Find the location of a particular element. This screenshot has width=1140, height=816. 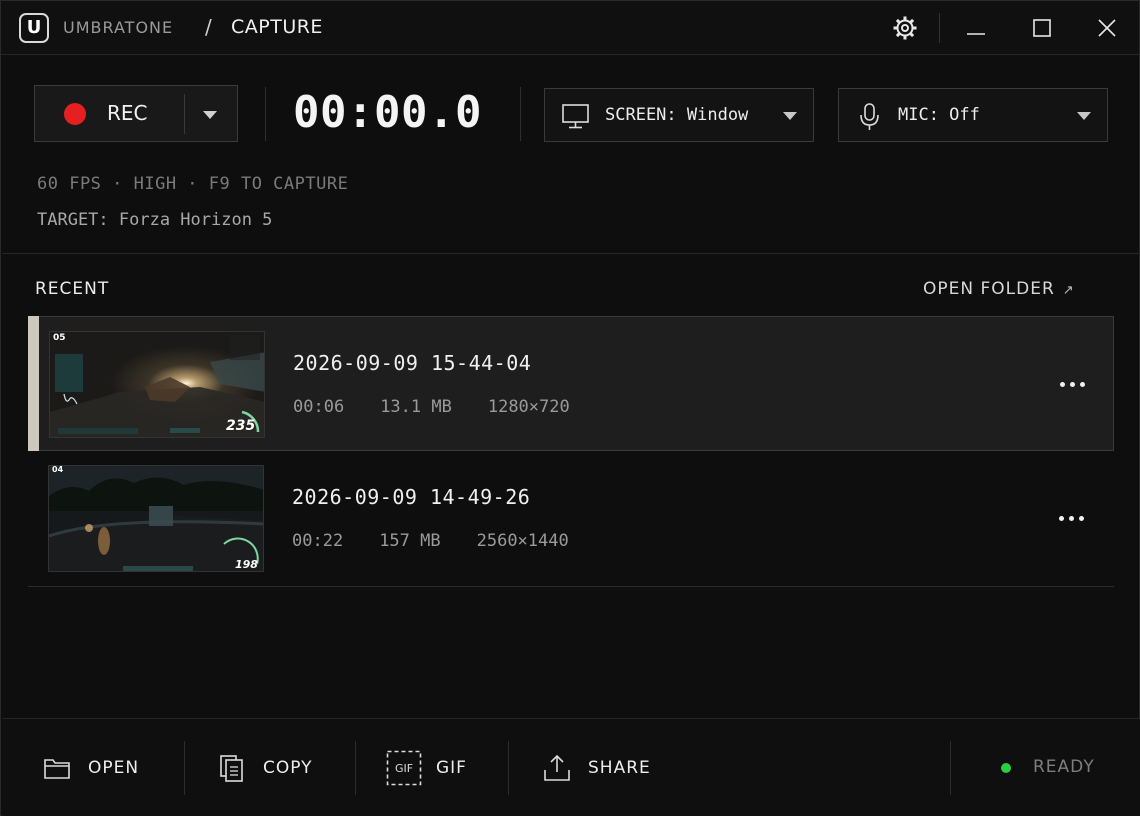

clip-name: 2026-09-09 15-44-04 is located at coordinates (412, 363).